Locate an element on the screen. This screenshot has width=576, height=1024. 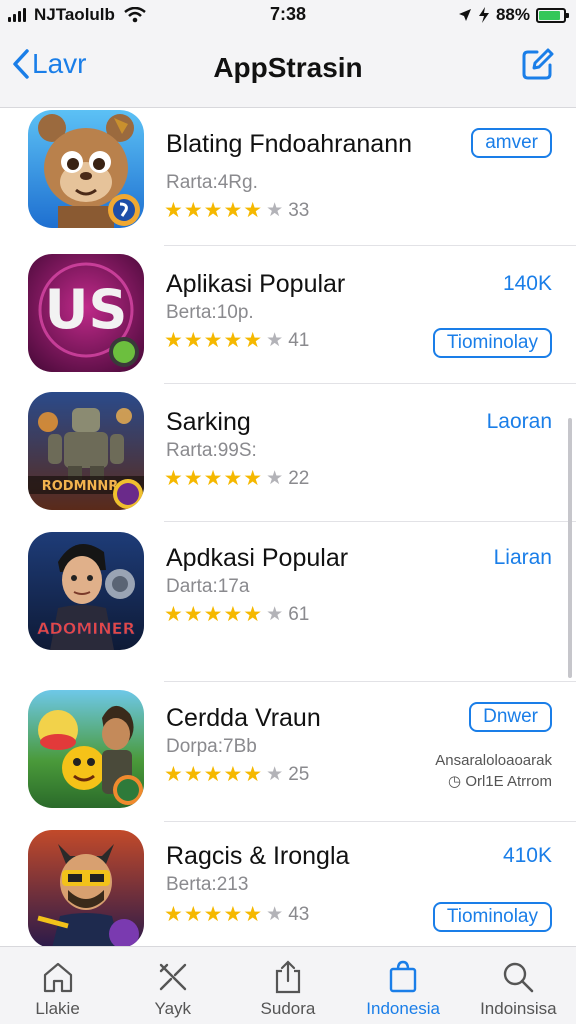
app-subtitle: Darta:17a is located at coordinates (208, 586).